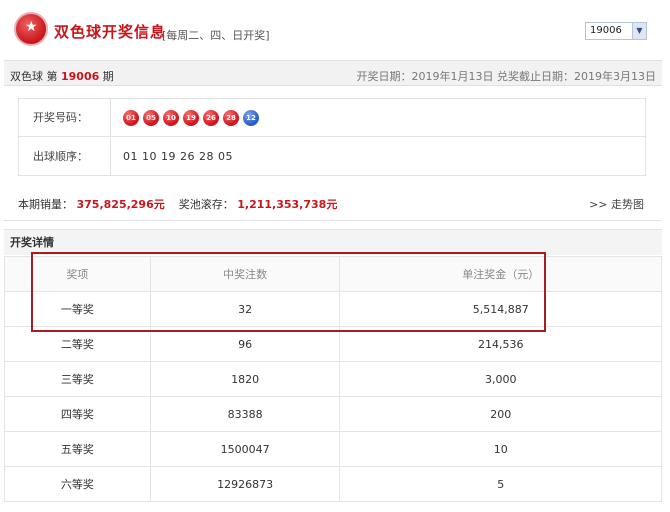 This screenshot has width=670, height=512. I want to click on divider, so click(333, 220).